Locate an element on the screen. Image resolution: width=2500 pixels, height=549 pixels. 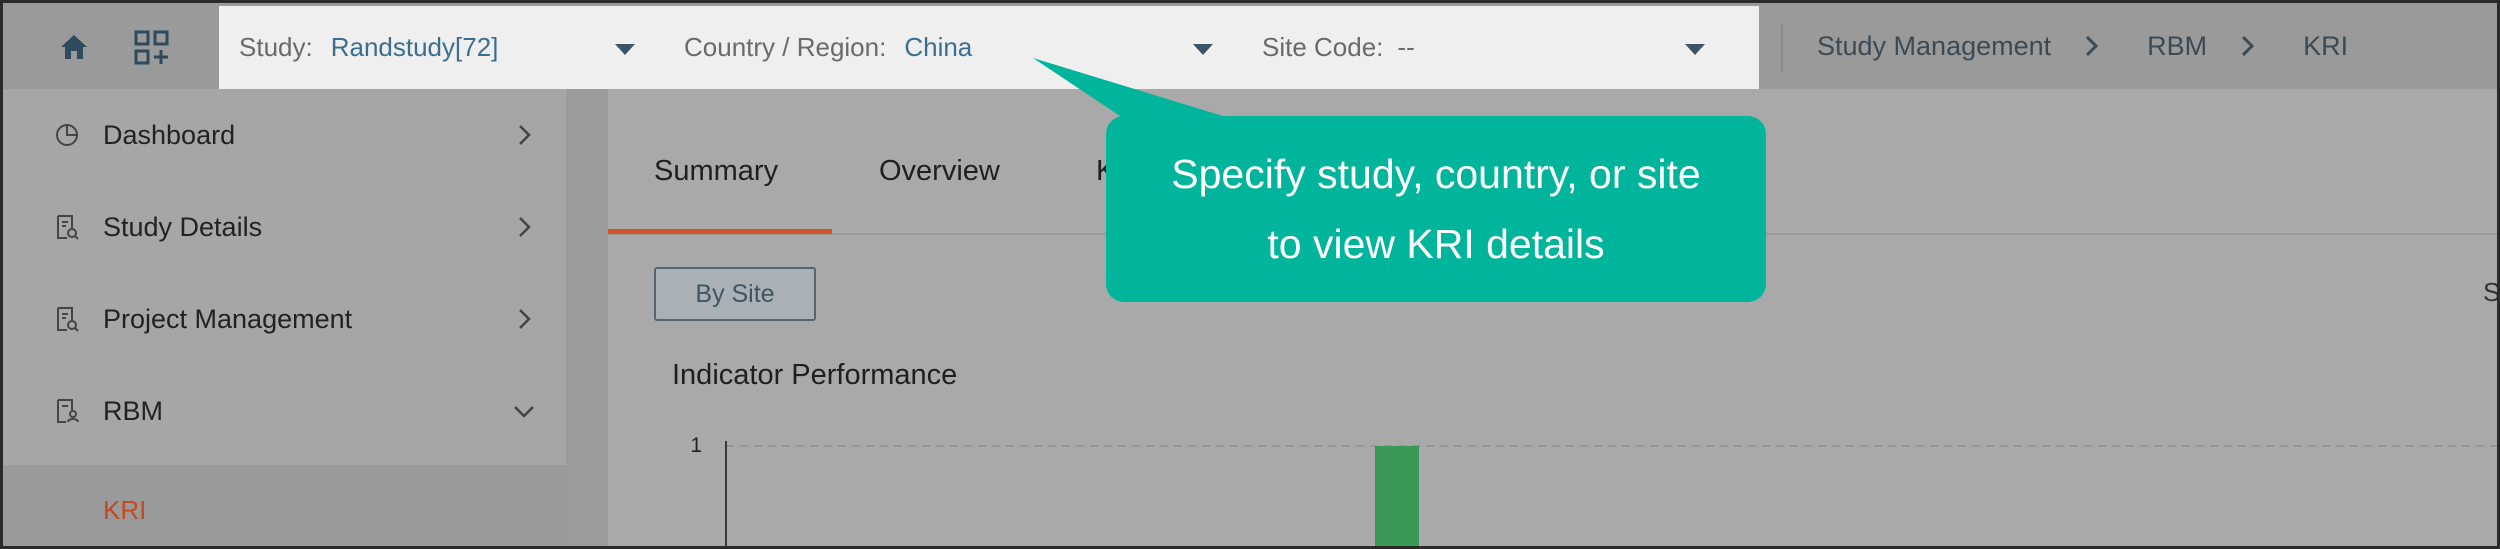
document-user-icon is located at coordinates (68, 411).